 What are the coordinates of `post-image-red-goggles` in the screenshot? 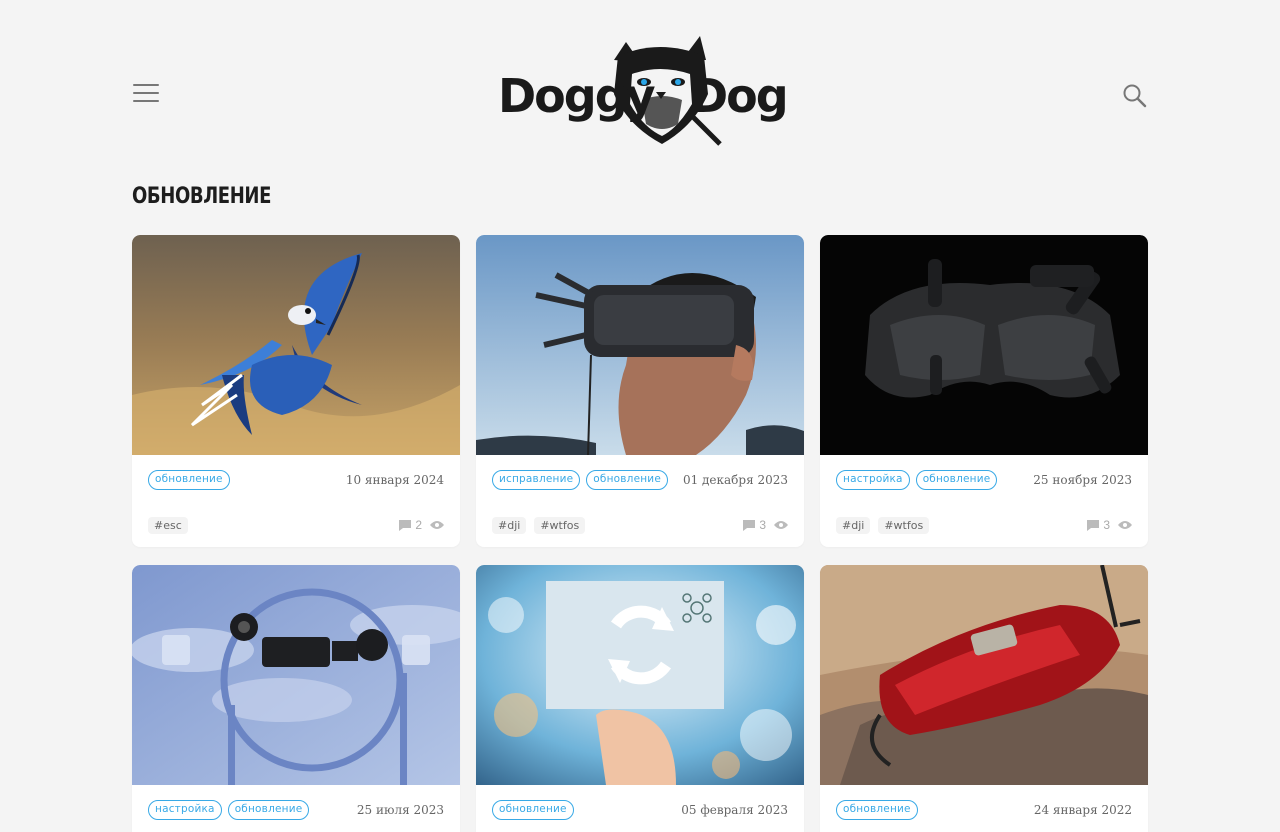 It's located at (984, 675).